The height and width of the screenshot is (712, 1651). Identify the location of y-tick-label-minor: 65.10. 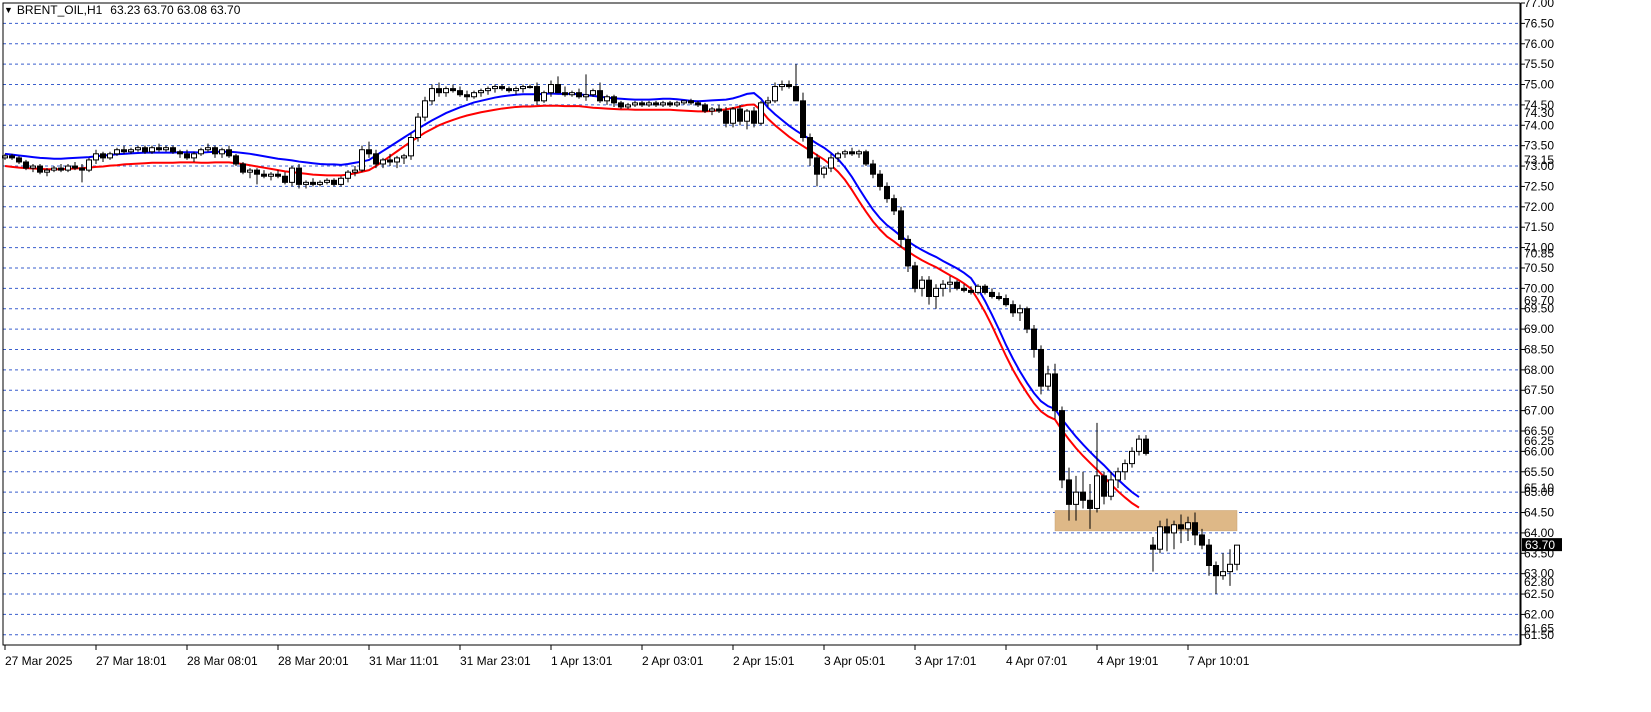
(1539, 488).